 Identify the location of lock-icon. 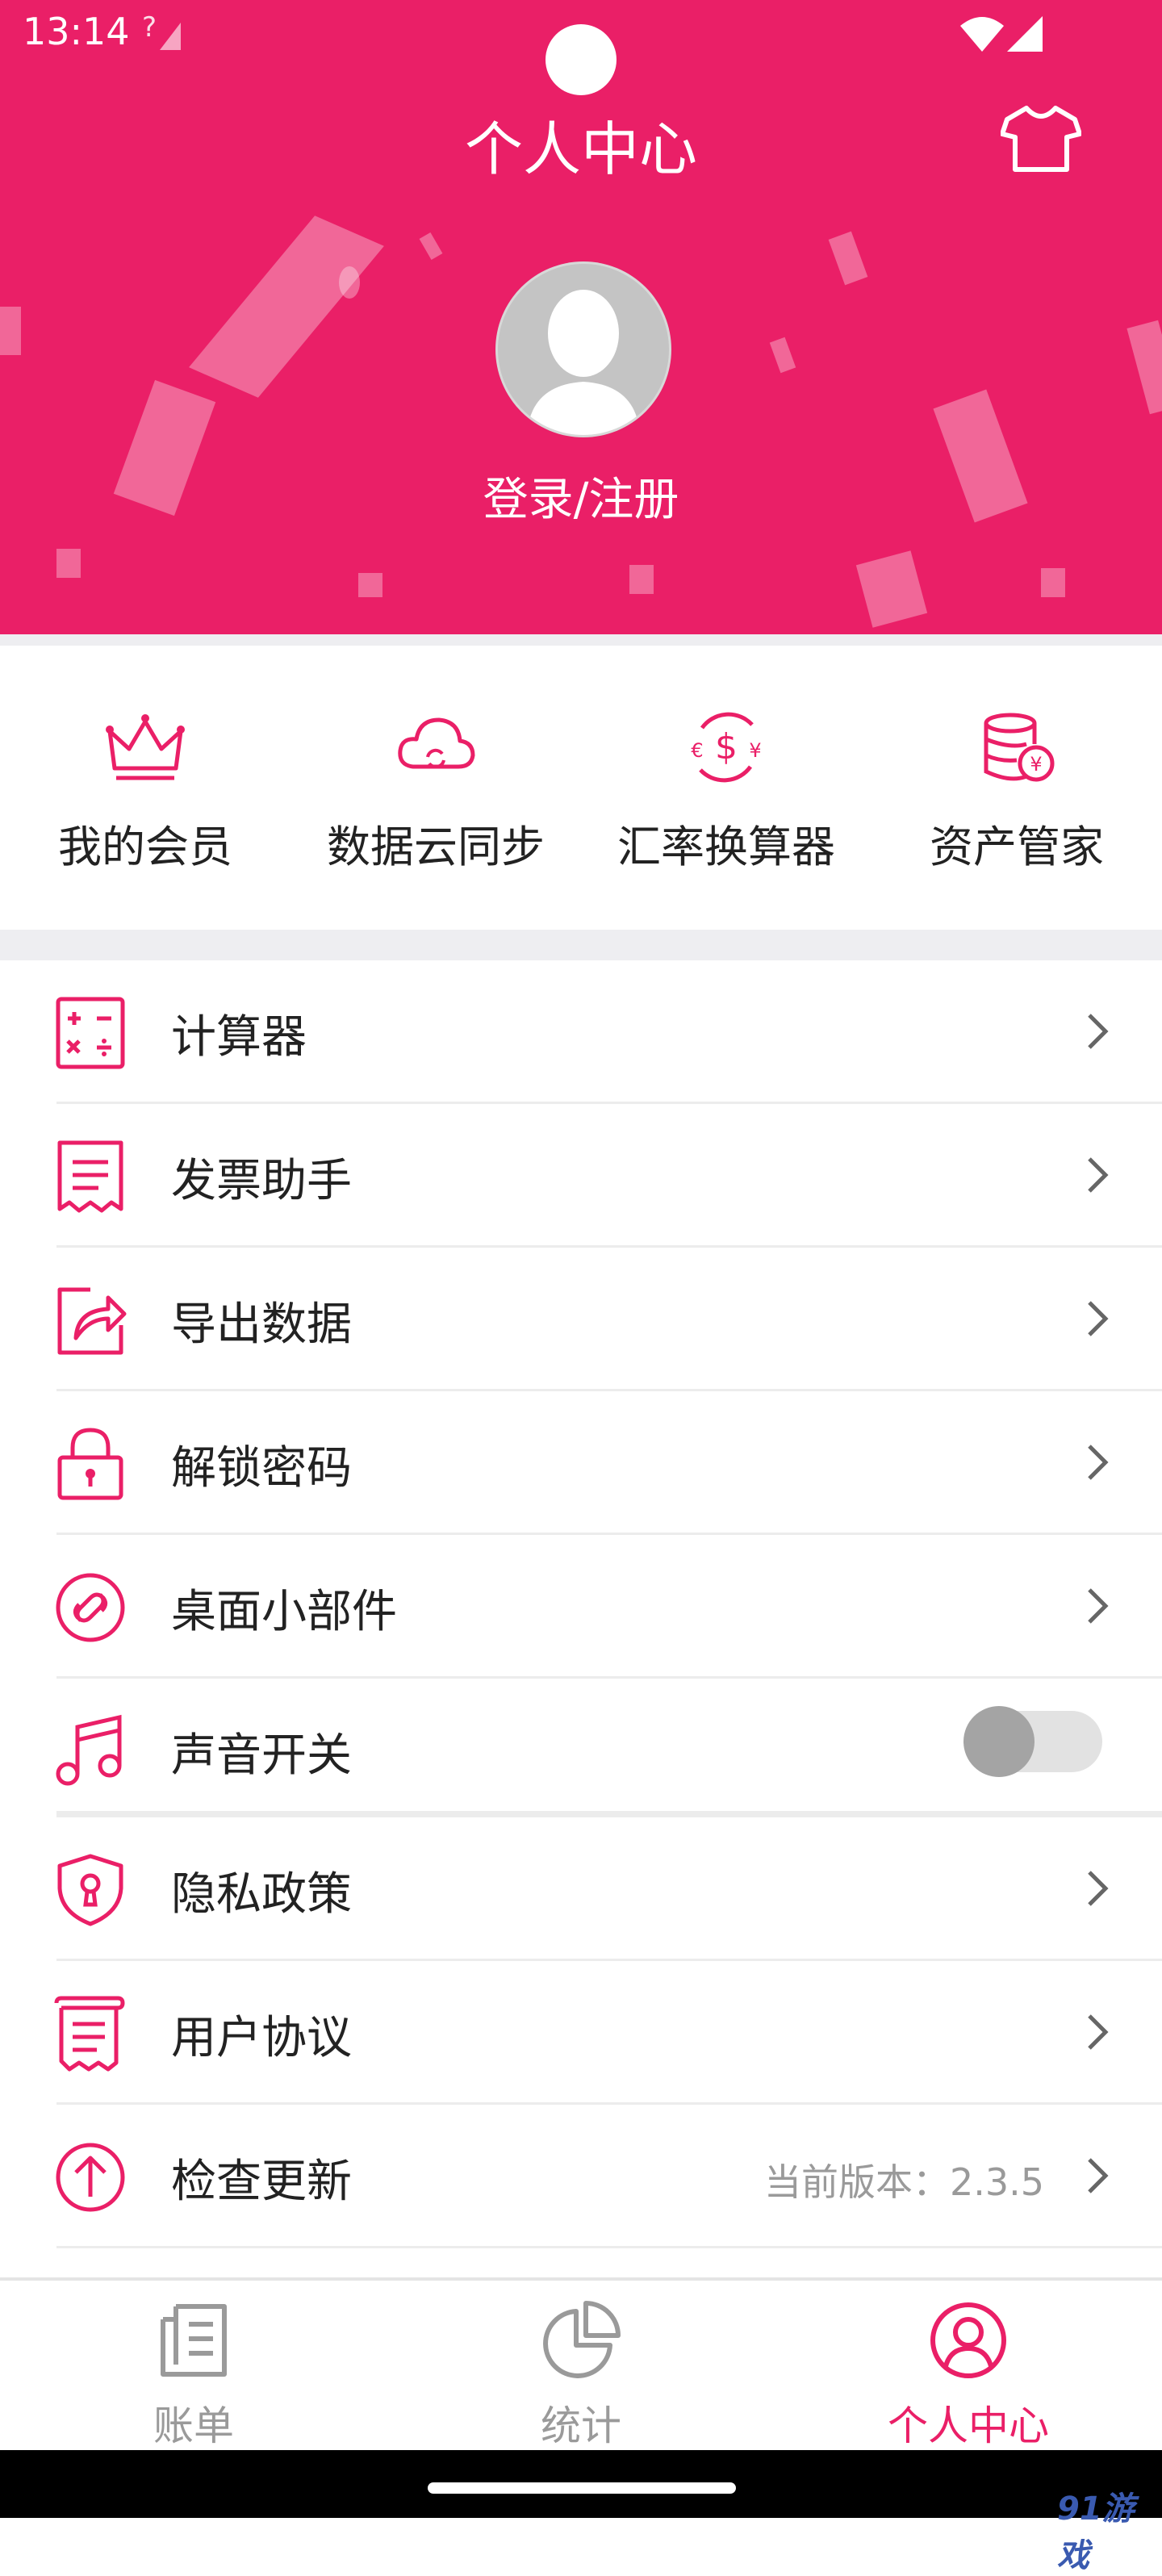
(90, 1464).